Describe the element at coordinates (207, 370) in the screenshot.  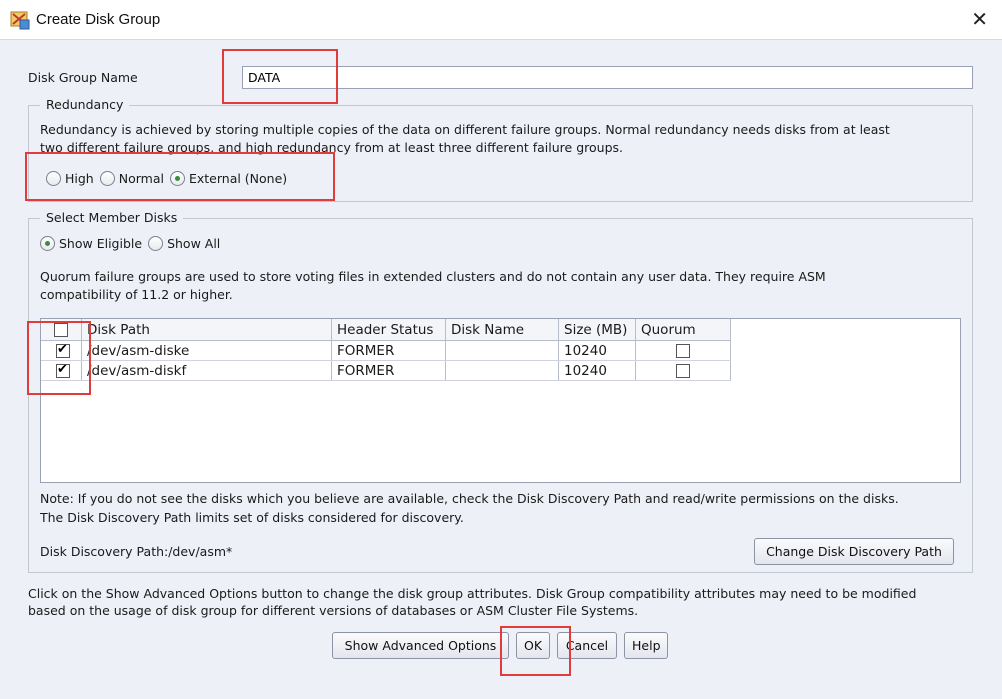
I see `disk-path-cell: /dev/asm-diskf` at that location.